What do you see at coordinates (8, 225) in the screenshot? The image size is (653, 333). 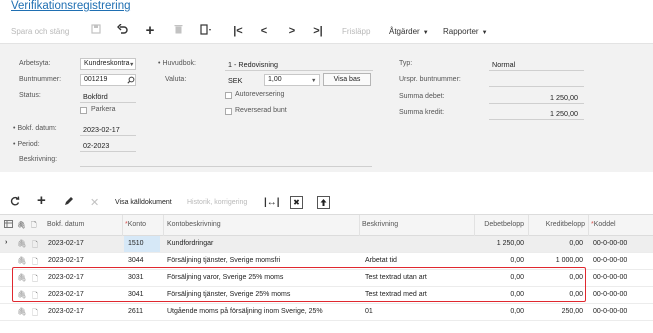 I see `row-settings-icon` at bounding box center [8, 225].